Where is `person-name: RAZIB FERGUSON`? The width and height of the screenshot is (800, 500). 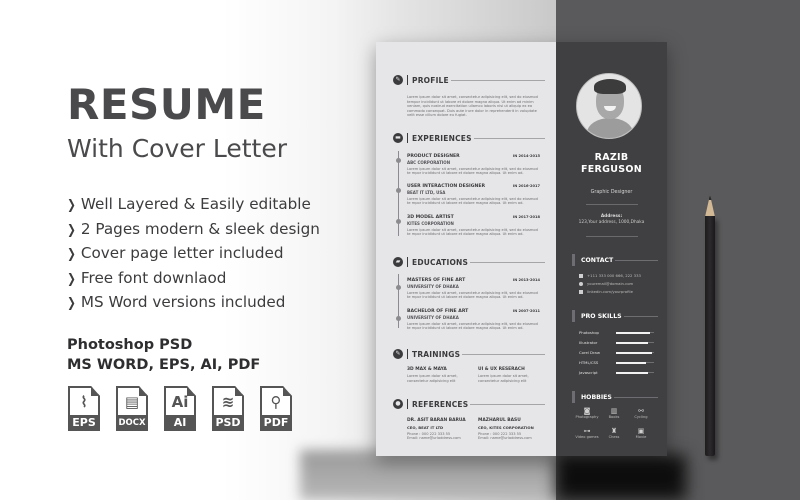 person-name: RAZIB FERGUSON is located at coordinates (611, 163).